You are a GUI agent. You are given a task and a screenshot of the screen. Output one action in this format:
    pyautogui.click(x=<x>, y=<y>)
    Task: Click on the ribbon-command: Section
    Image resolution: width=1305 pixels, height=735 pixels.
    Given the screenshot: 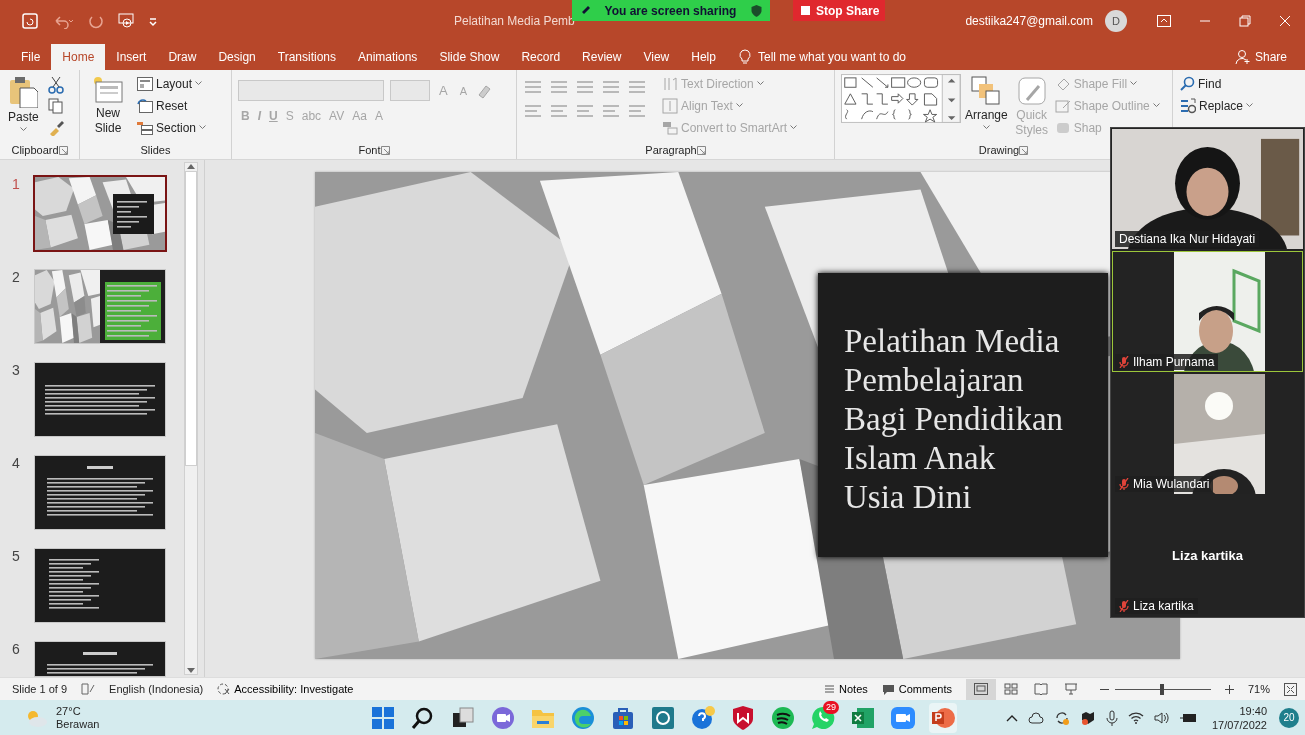 What is the action you would take?
    pyautogui.click(x=172, y=127)
    